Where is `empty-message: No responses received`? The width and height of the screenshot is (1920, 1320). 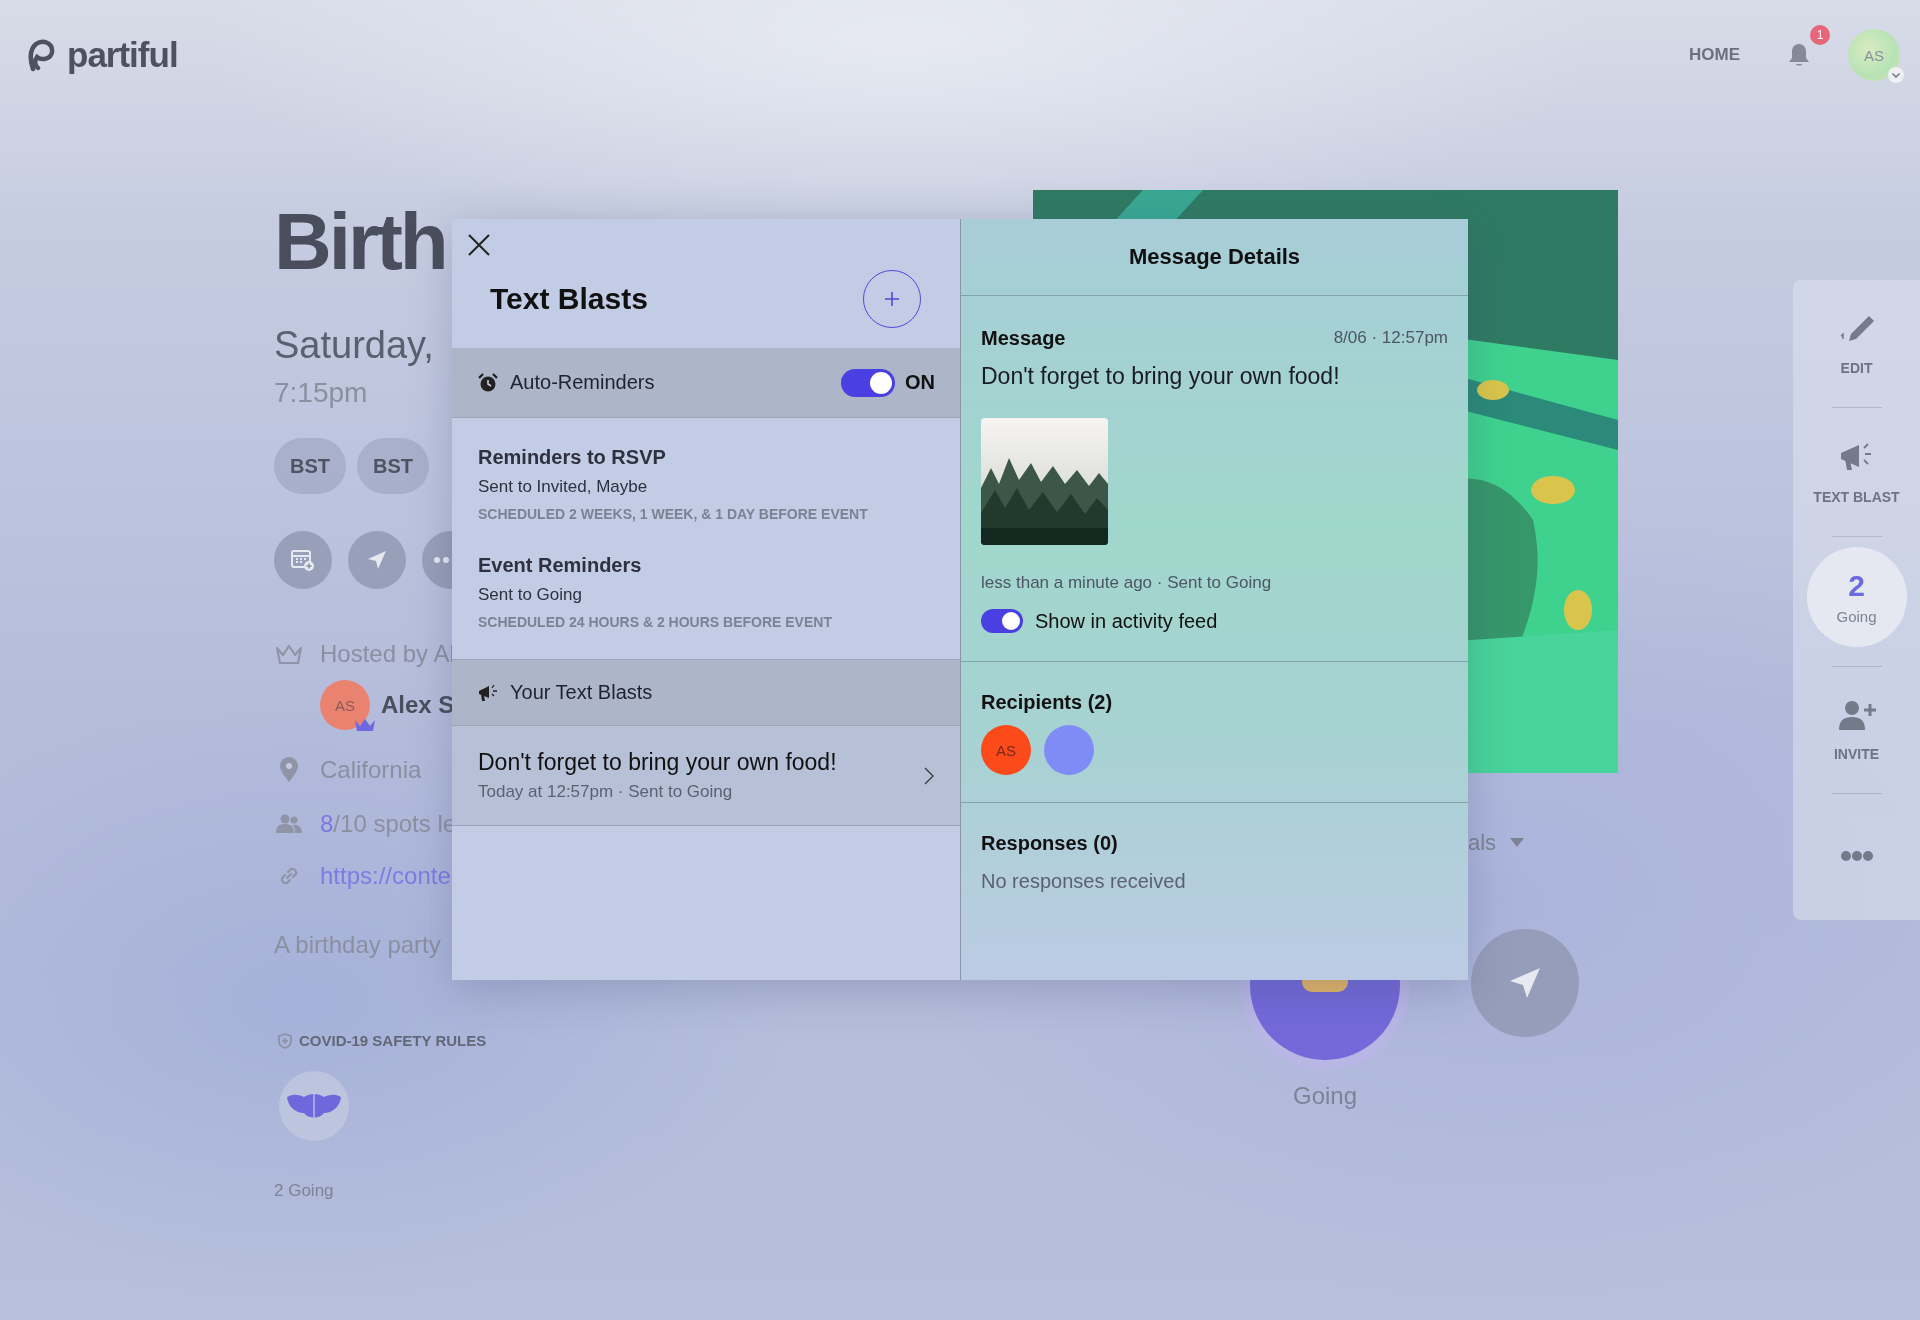
empty-message: No responses received is located at coordinates (1084, 881).